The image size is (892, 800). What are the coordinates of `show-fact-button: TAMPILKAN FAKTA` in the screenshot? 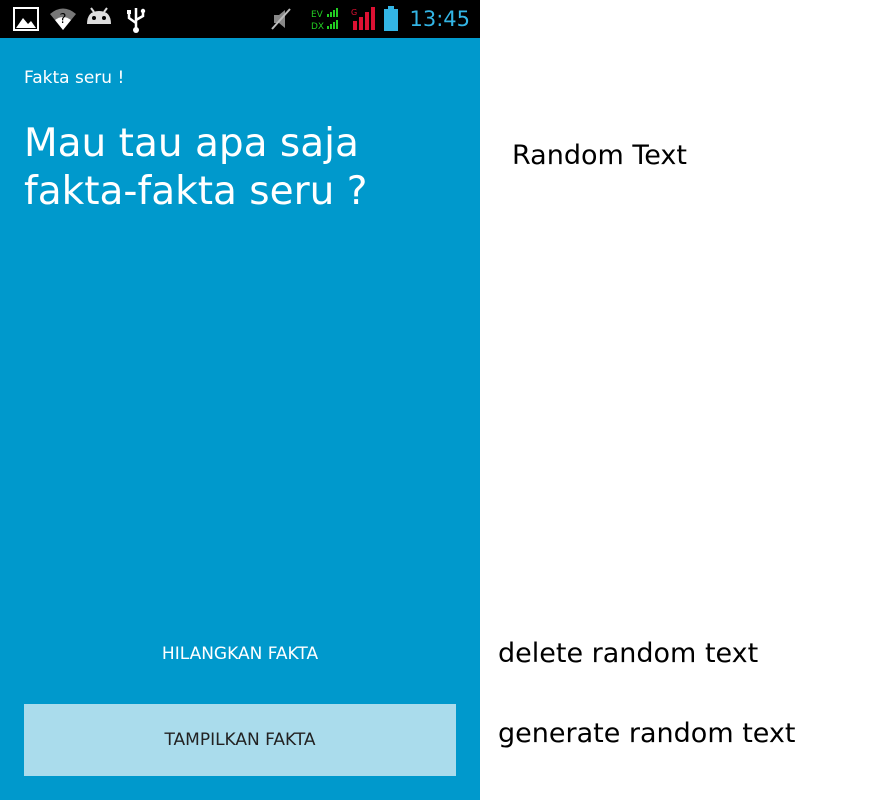 It's located at (240, 740).